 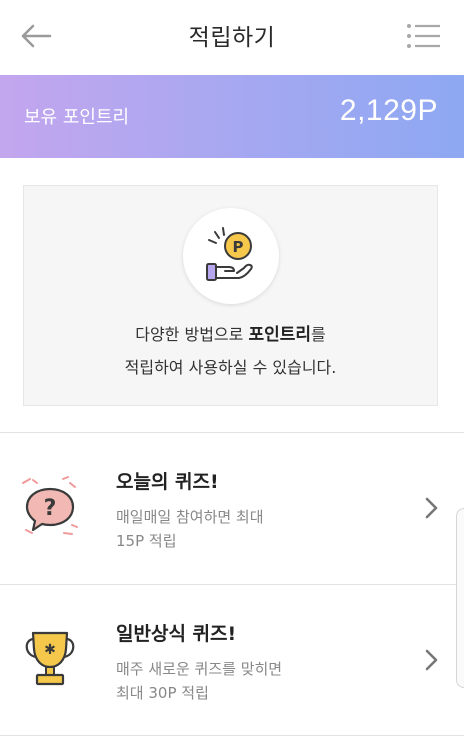 What do you see at coordinates (167, 482) in the screenshot?
I see `item-title: 오늘의 퀴즈!` at bounding box center [167, 482].